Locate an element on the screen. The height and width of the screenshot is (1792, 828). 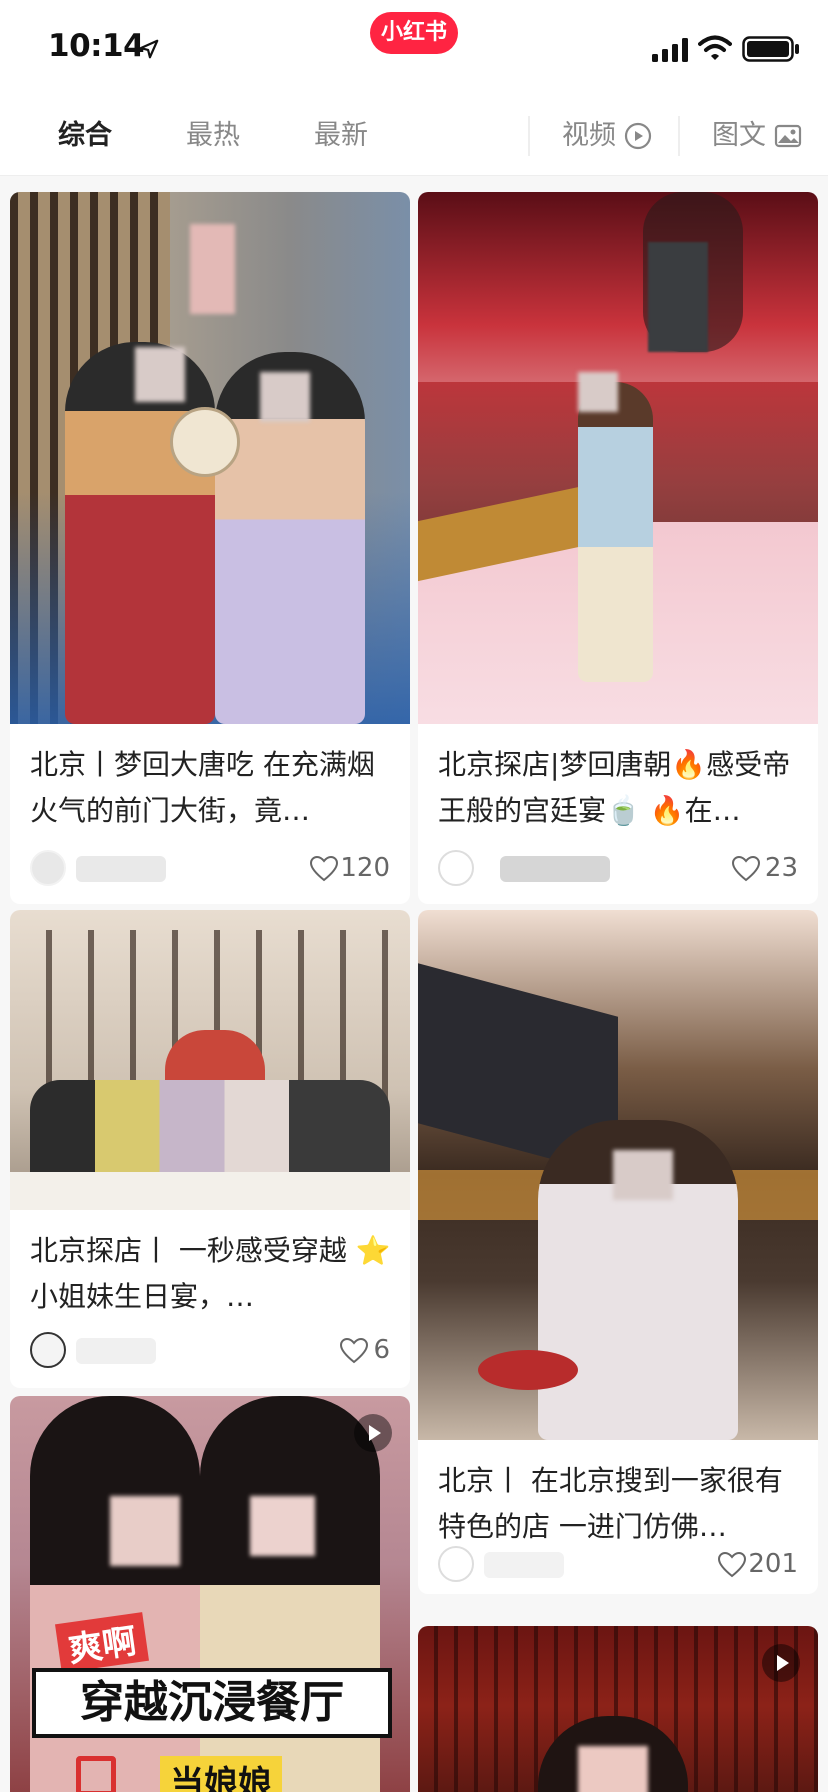
tab-video-label: 视频 is located at coordinates (589, 135).